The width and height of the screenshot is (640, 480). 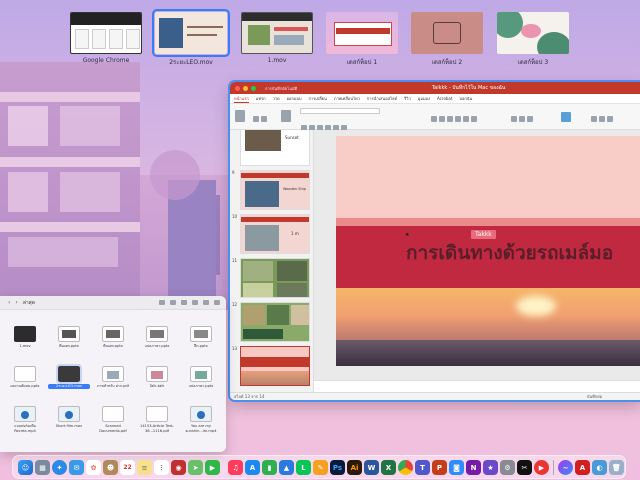 I want to click on file-item: ภาพสำหรับ ฝาก.pdf, so click(x=113, y=377).